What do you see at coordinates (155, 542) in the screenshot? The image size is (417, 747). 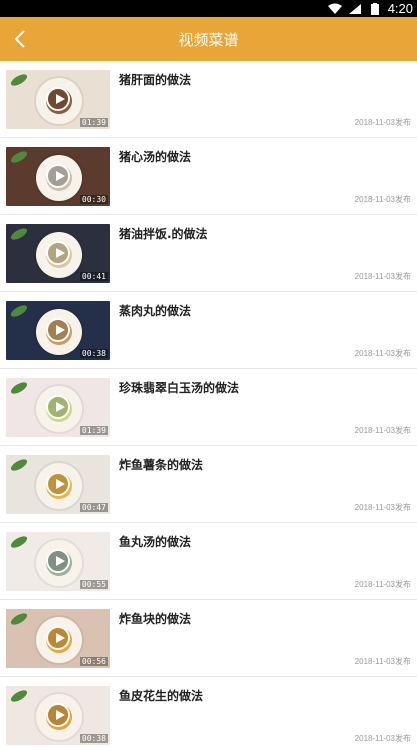 I see `recipe-title: 鱼丸汤的做法` at bounding box center [155, 542].